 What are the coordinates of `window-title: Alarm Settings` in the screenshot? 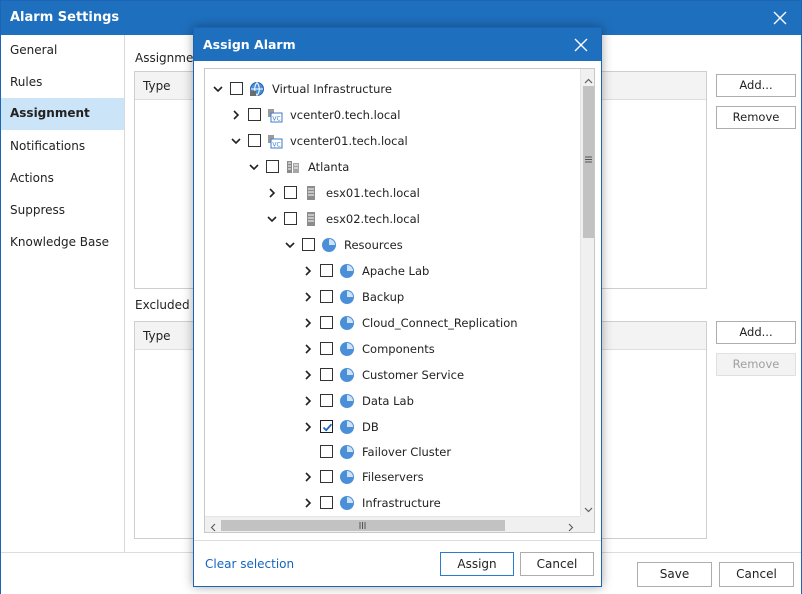 It's located at (65, 17).